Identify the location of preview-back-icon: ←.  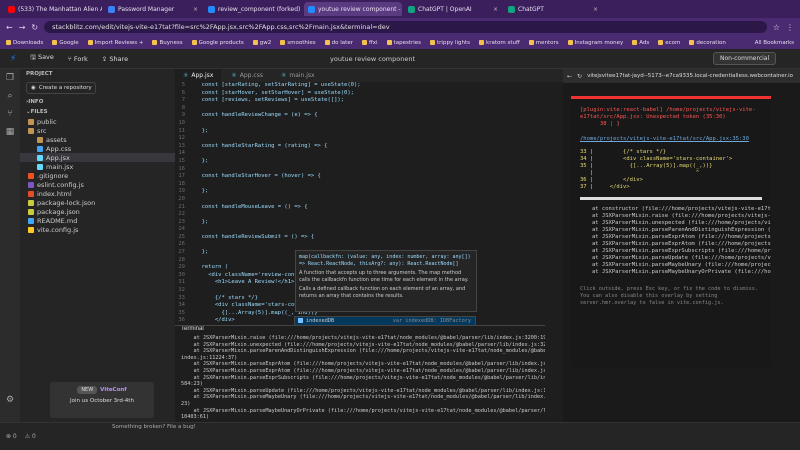
(569, 76).